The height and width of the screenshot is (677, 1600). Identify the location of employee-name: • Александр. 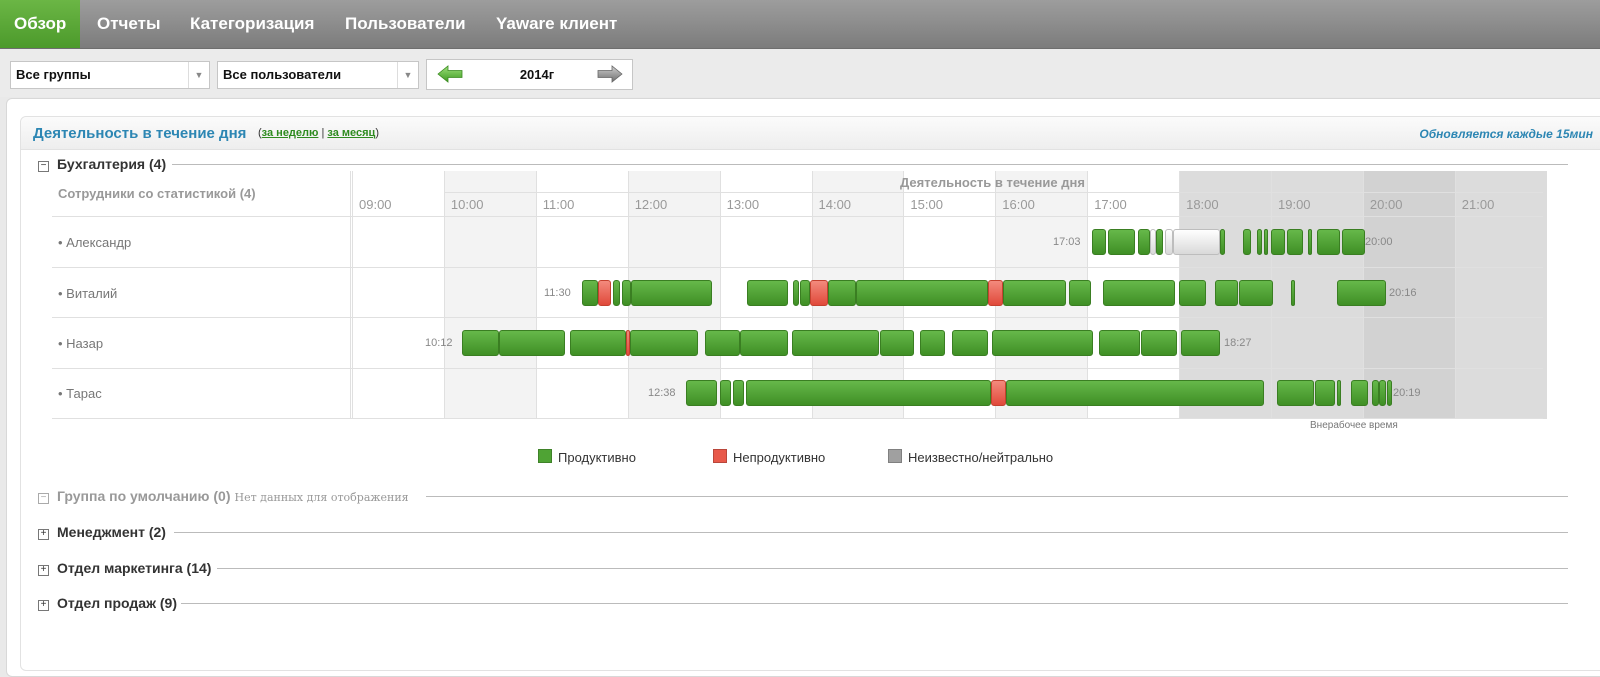
(94, 242).